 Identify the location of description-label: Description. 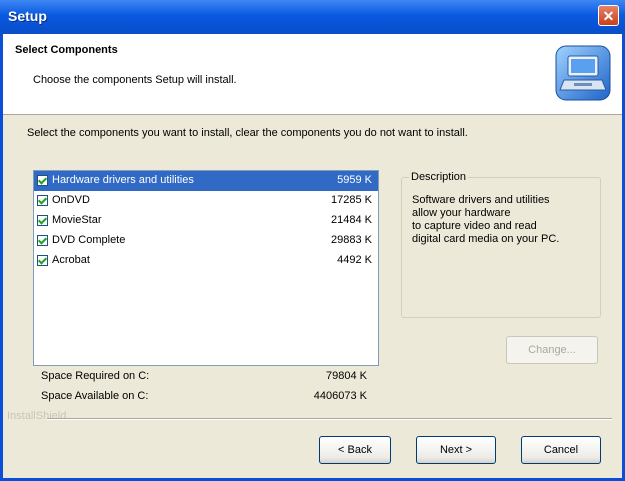
(439, 177).